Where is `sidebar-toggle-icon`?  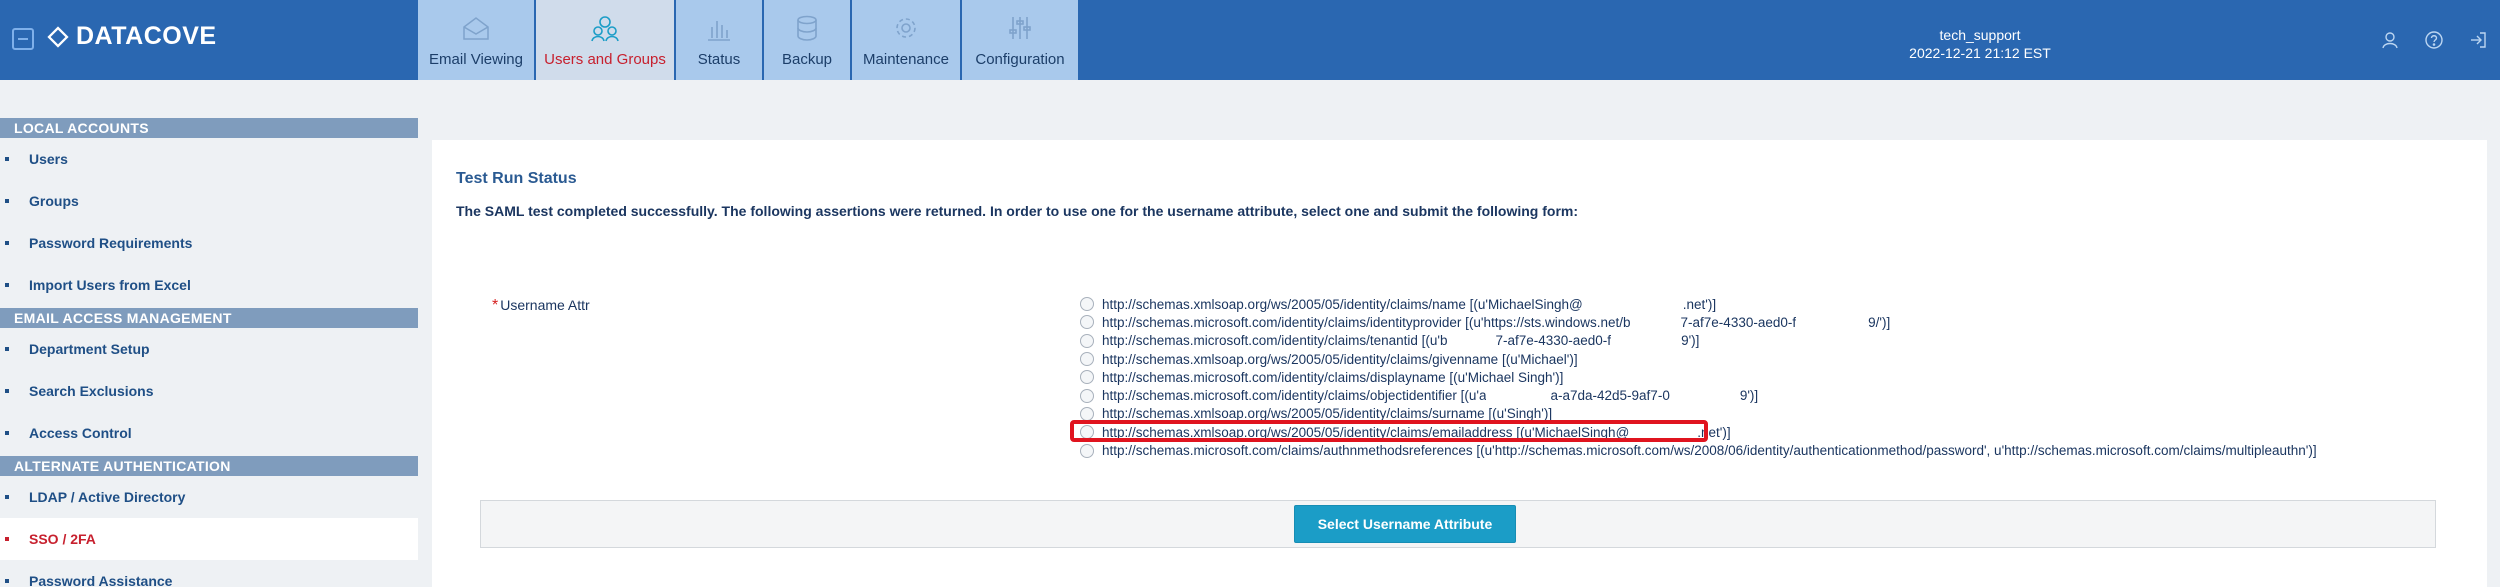
sidebar-toggle-icon is located at coordinates (23, 39).